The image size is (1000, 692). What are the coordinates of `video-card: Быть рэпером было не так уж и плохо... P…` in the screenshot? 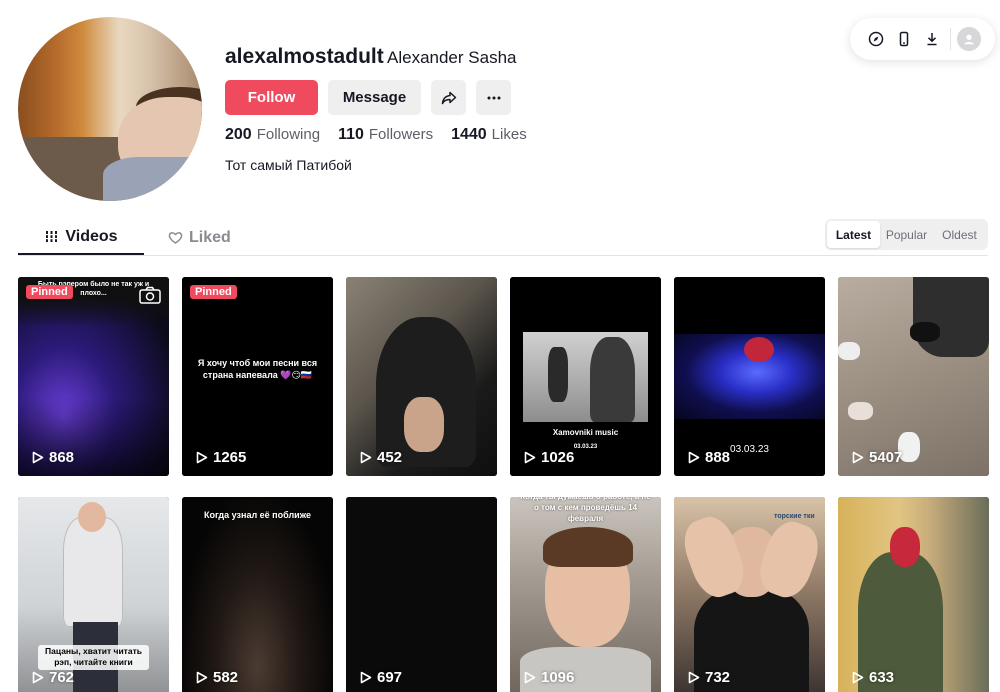 It's located at (93, 376).